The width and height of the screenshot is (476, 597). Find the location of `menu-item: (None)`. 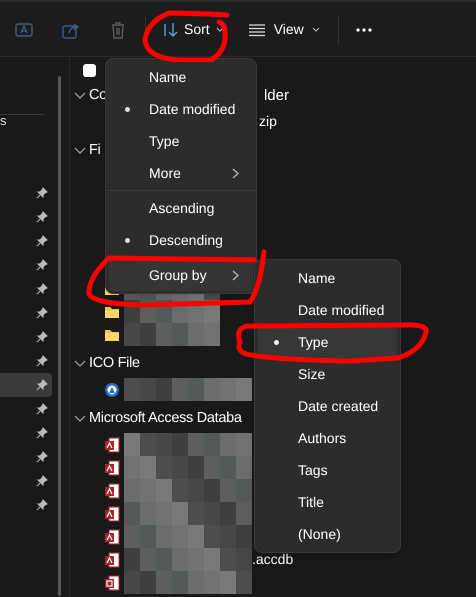

menu-item: (None) is located at coordinates (327, 534).